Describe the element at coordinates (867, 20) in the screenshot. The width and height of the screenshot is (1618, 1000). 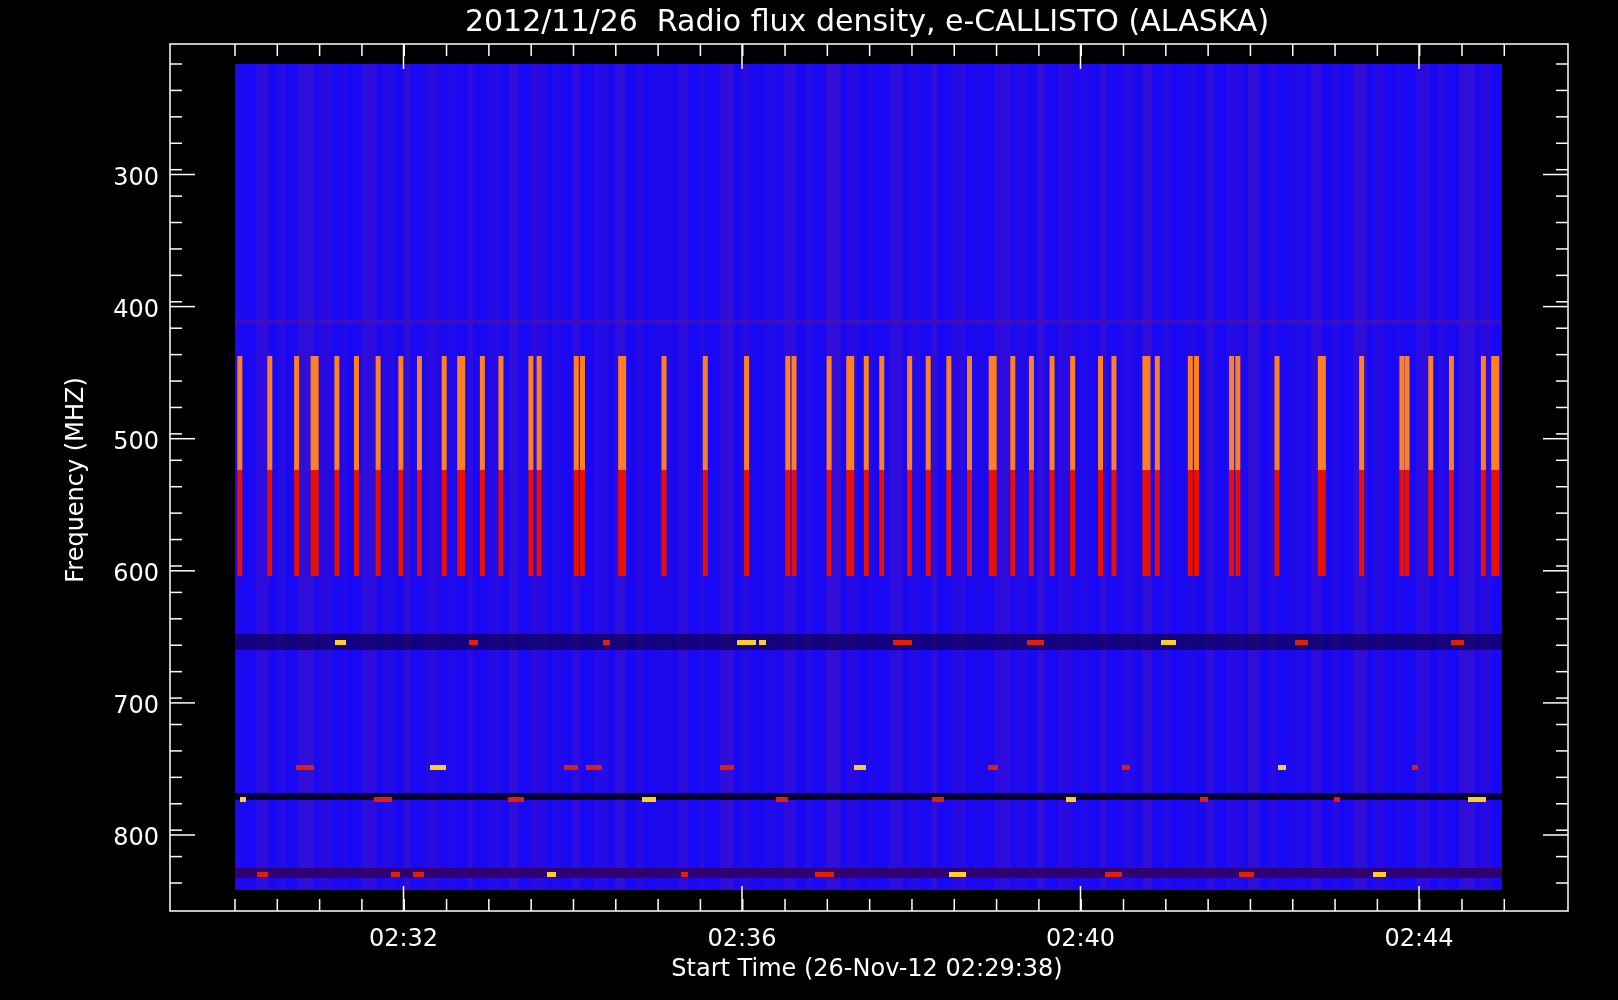
I see `chart-title: 2012/11/26 Radio flux density, e-CALLISTO (ALASKA)` at that location.